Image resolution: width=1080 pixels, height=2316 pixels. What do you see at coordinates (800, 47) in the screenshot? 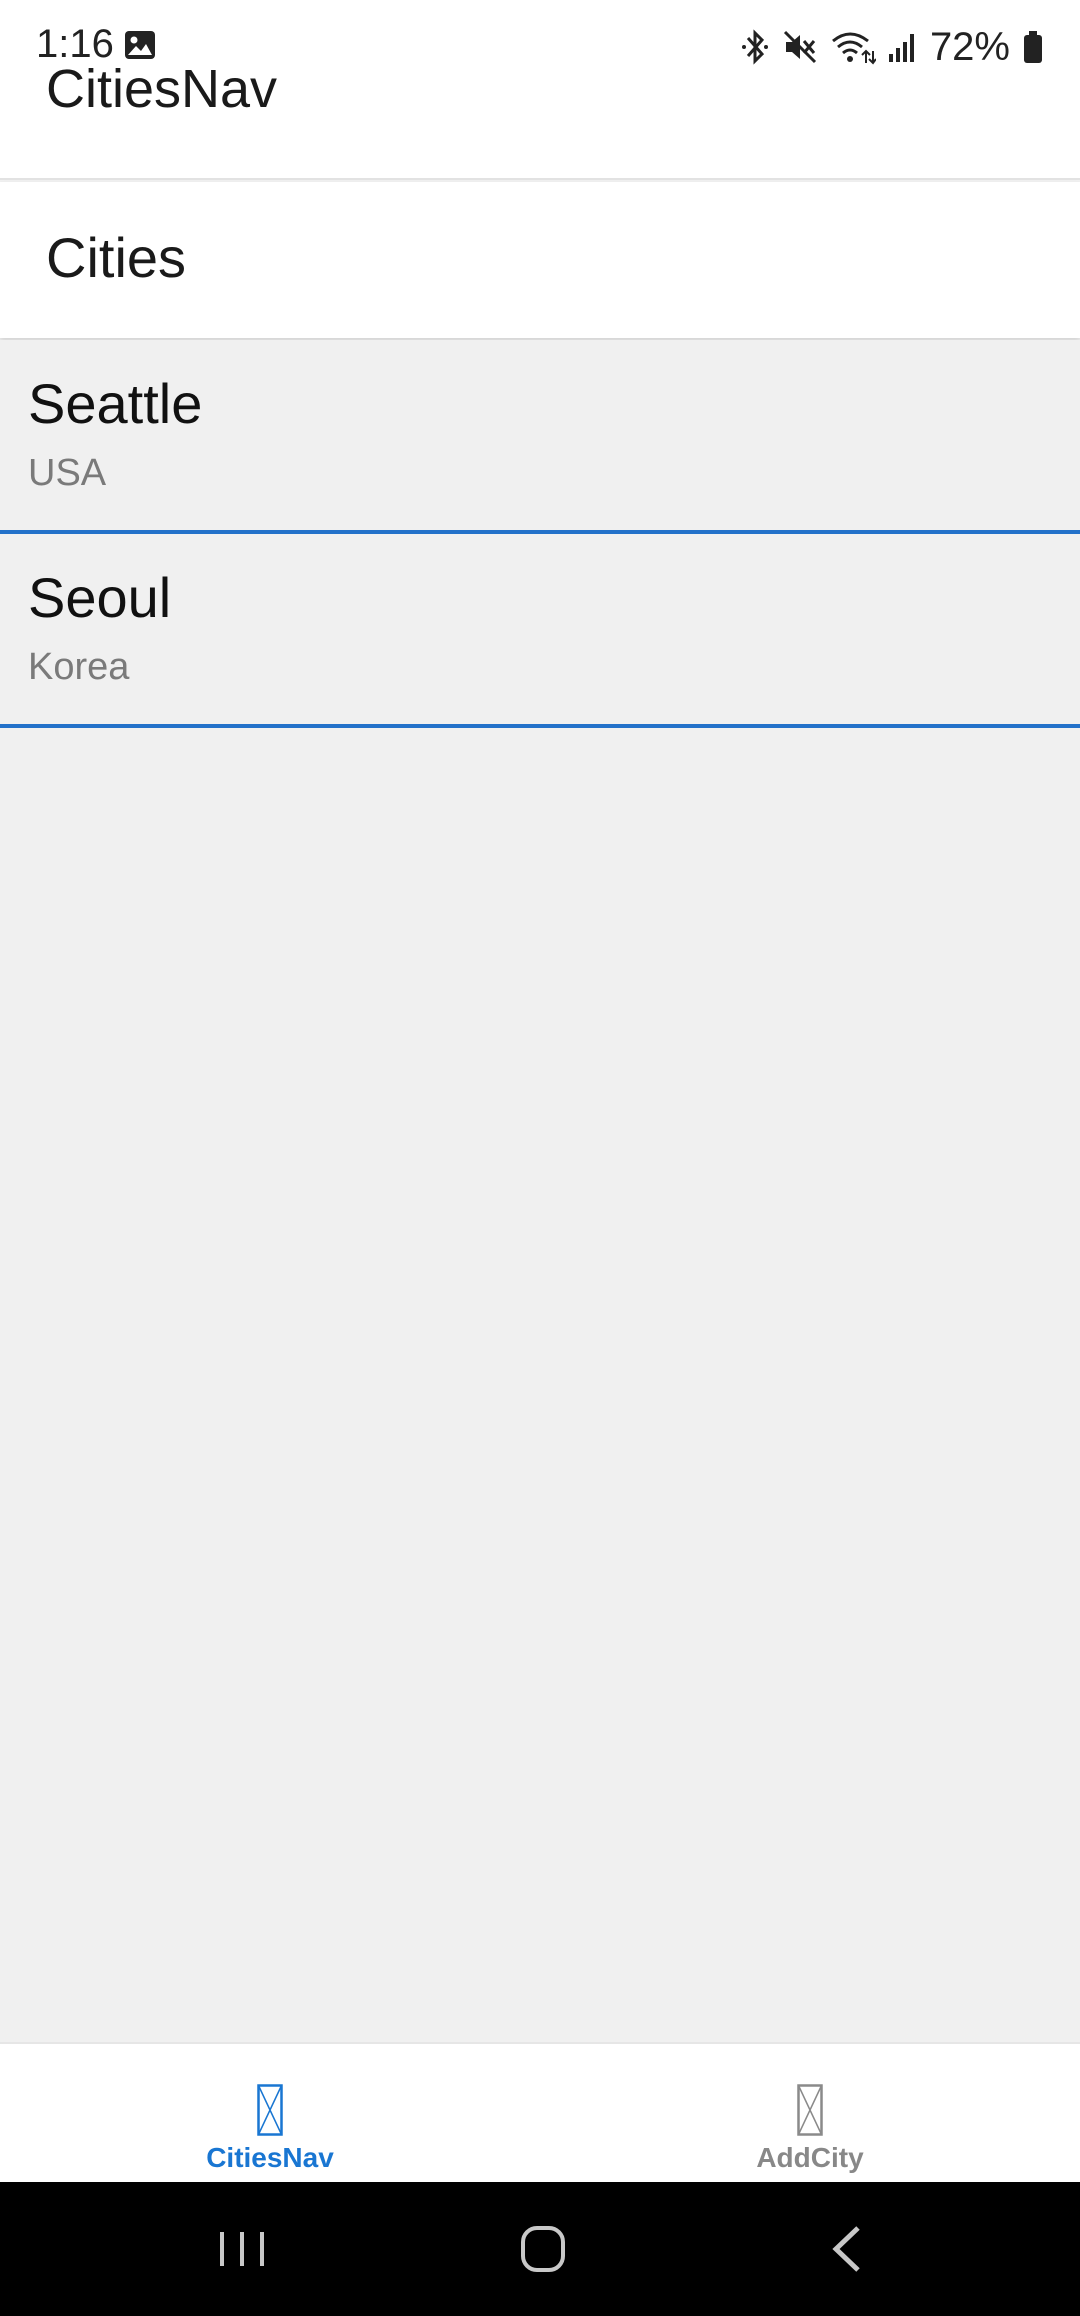
I see `mute-icon` at bounding box center [800, 47].